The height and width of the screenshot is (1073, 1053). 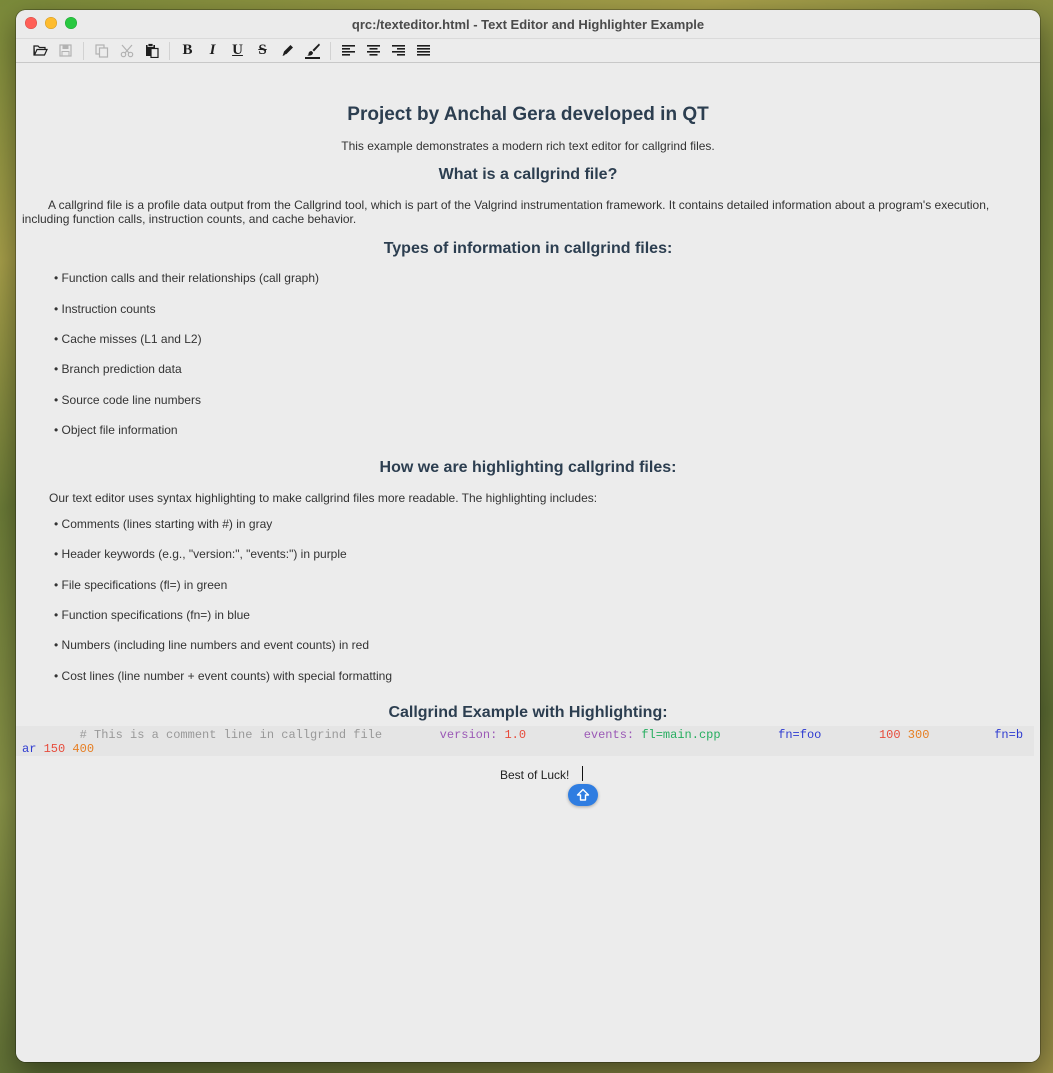 I want to click on code-foo-cost: 300, so click(x=918, y=735).